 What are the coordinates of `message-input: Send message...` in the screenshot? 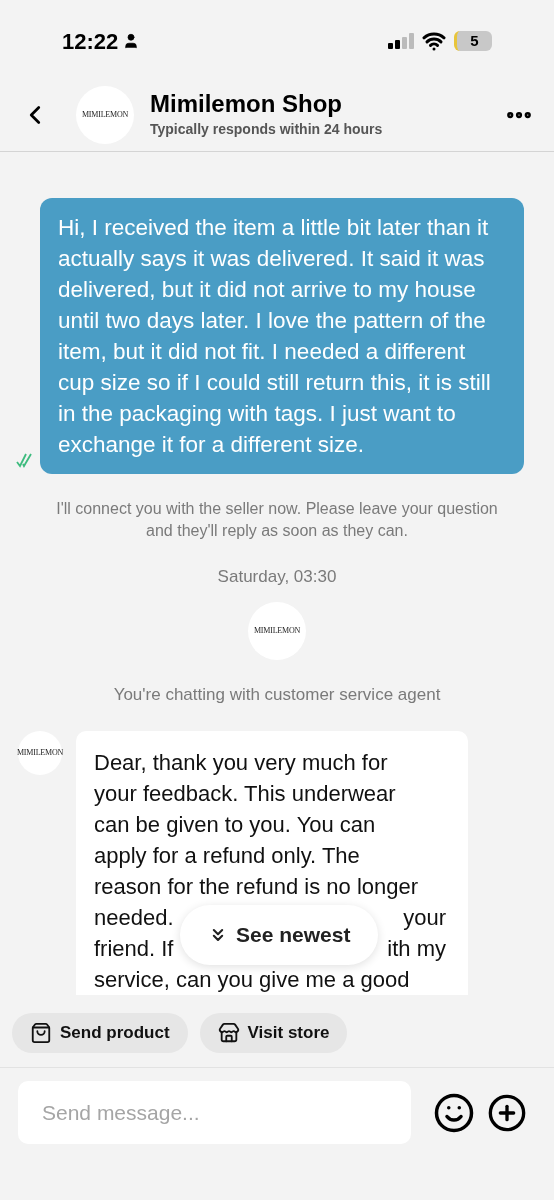 It's located at (214, 1112).